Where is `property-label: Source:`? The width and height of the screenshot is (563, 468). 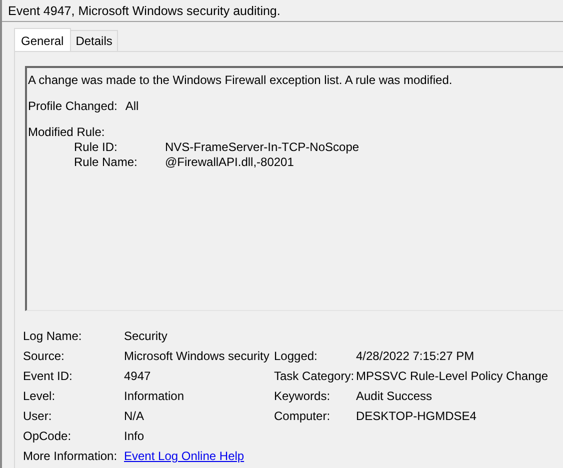 property-label: Source: is located at coordinates (44, 356).